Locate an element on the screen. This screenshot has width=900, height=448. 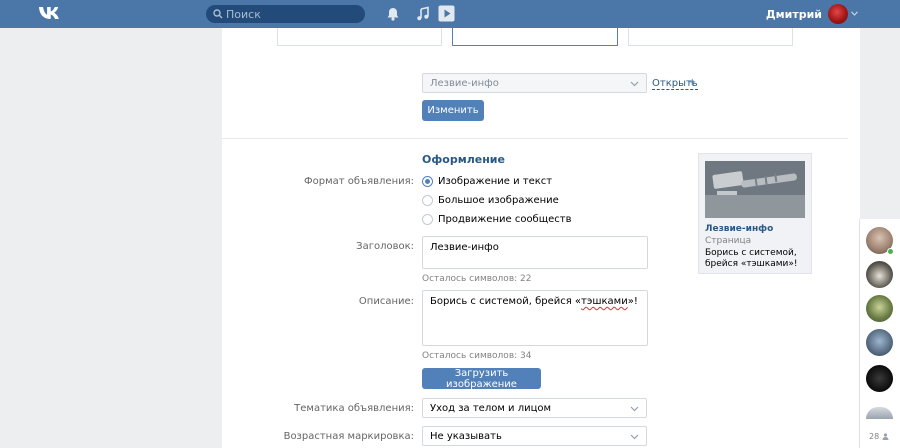
bell-icon is located at coordinates (393, 14).